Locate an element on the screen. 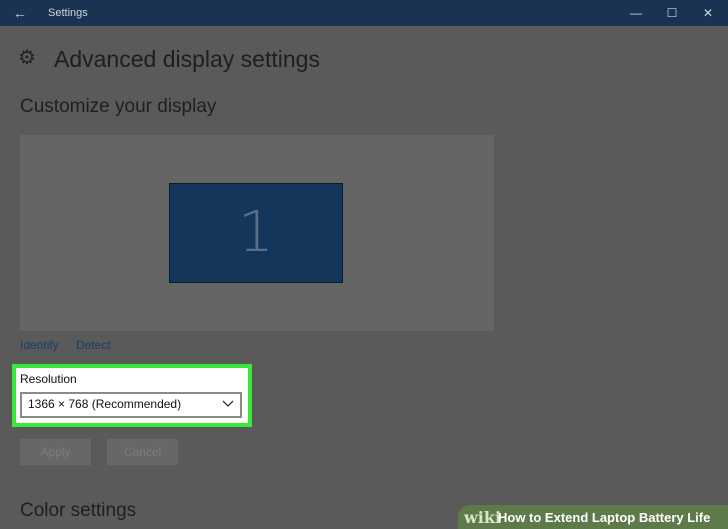 The width and height of the screenshot is (728, 529). wikihow-watermark: wiki How to Extend Laptop Battery Life is located at coordinates (593, 517).